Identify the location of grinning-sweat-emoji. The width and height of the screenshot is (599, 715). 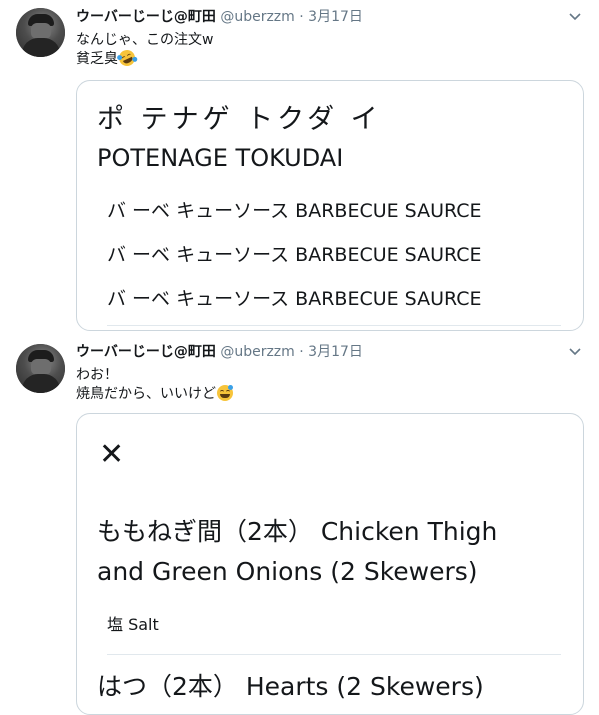
(225, 393).